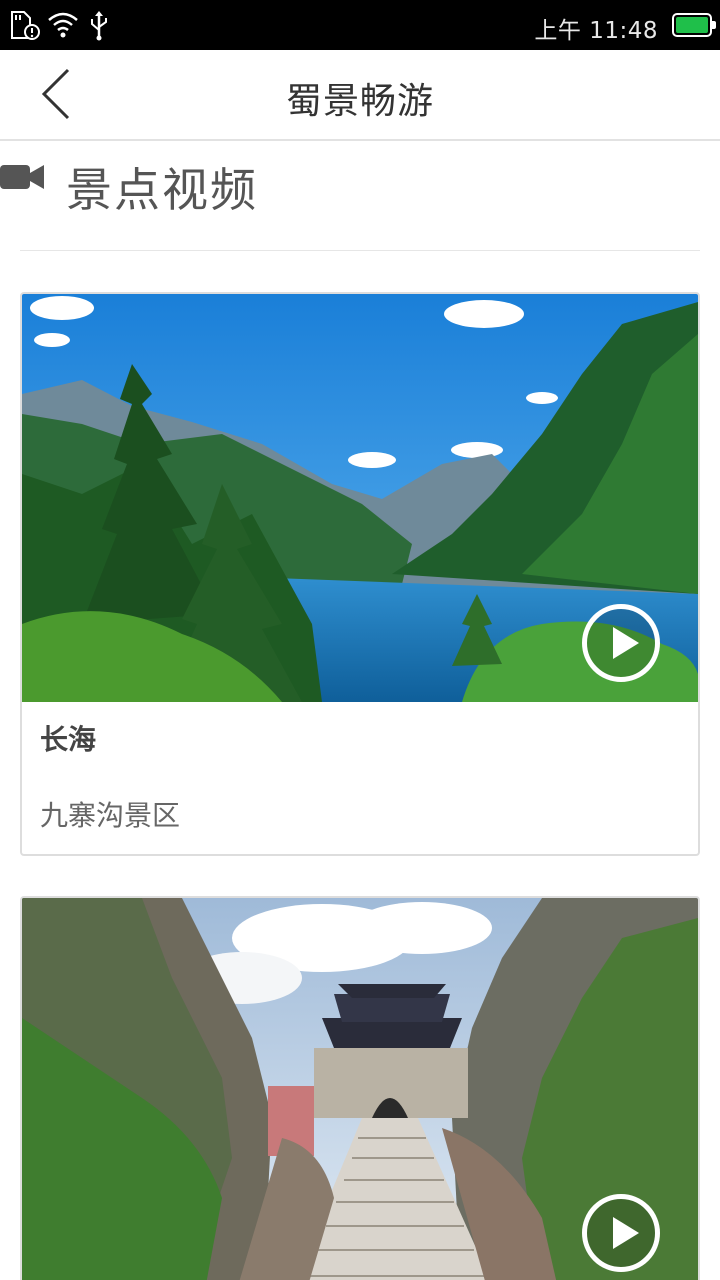 This screenshot has width=720, height=1280. I want to click on usb-icon, so click(99, 28).